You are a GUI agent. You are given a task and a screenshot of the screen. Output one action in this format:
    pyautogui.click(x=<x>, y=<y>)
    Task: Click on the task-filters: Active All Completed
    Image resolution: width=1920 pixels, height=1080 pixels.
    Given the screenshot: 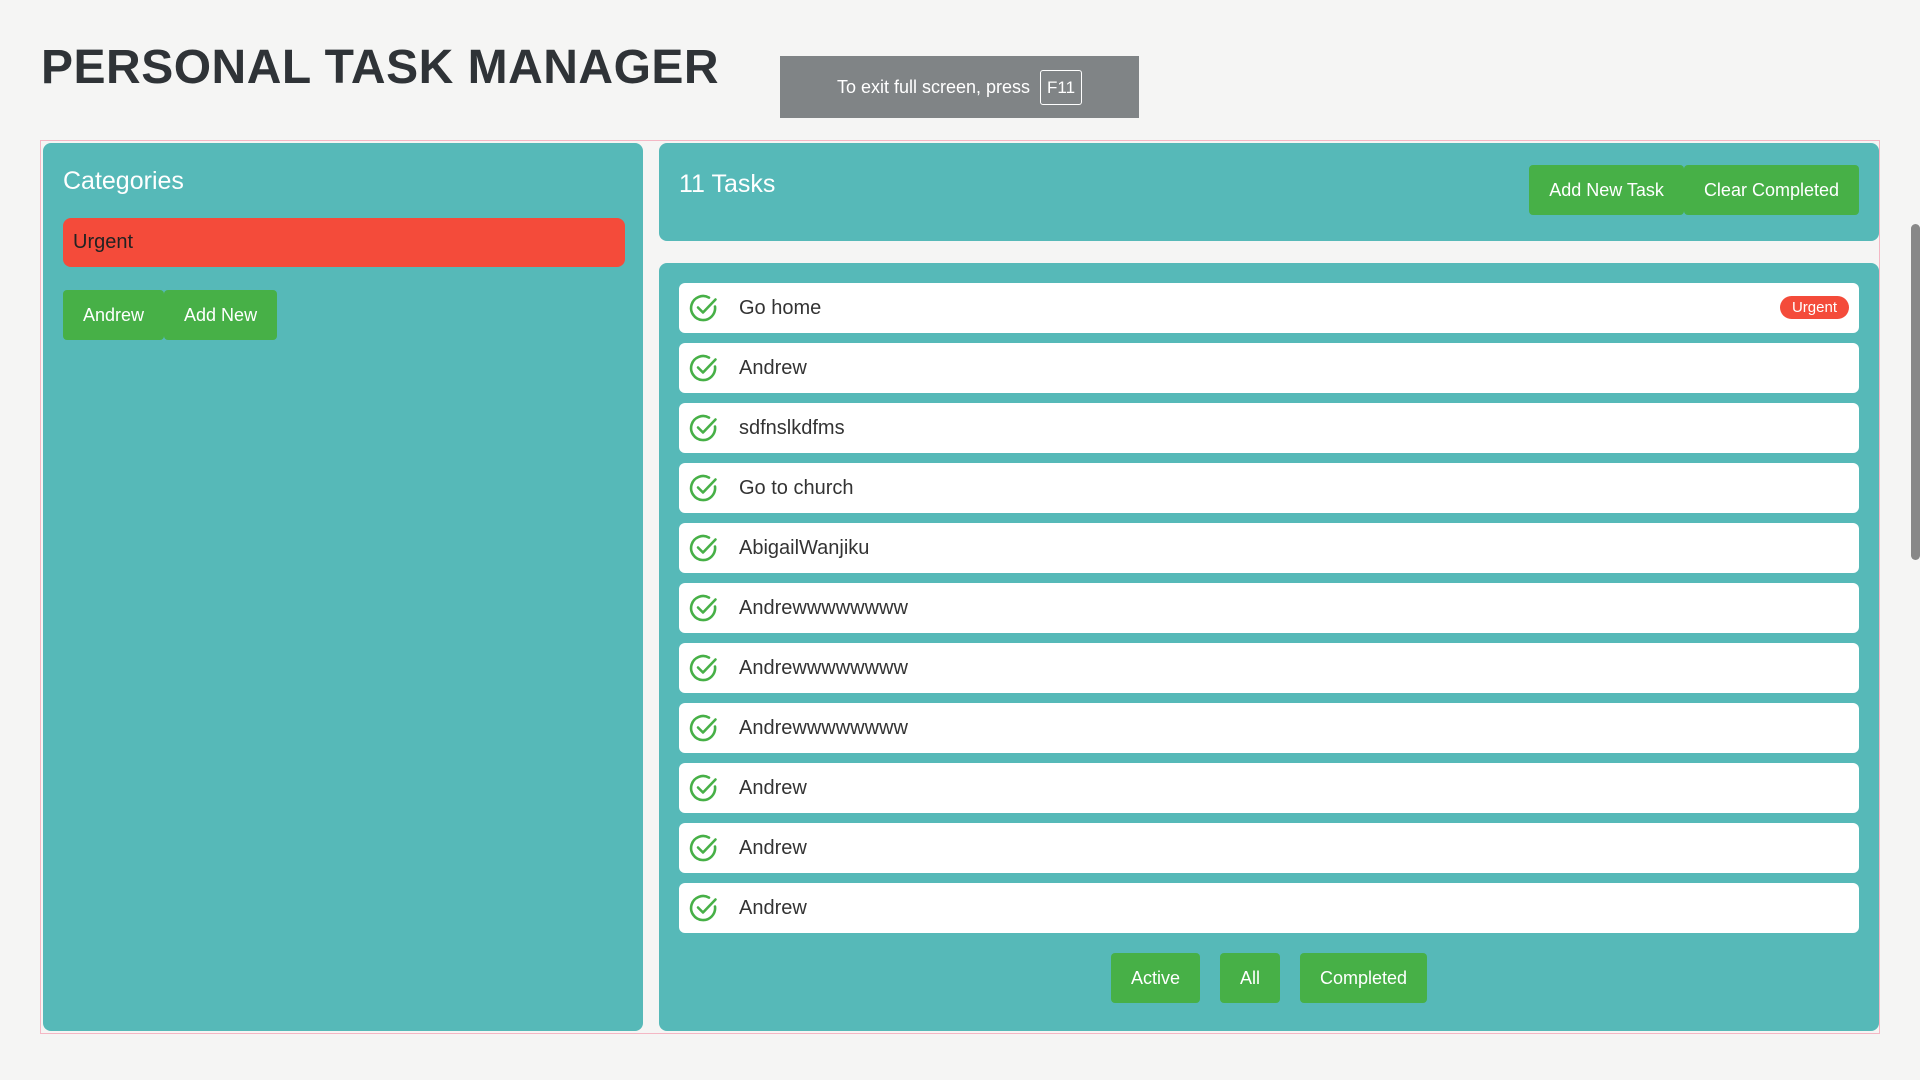 What is the action you would take?
    pyautogui.click(x=1269, y=978)
    